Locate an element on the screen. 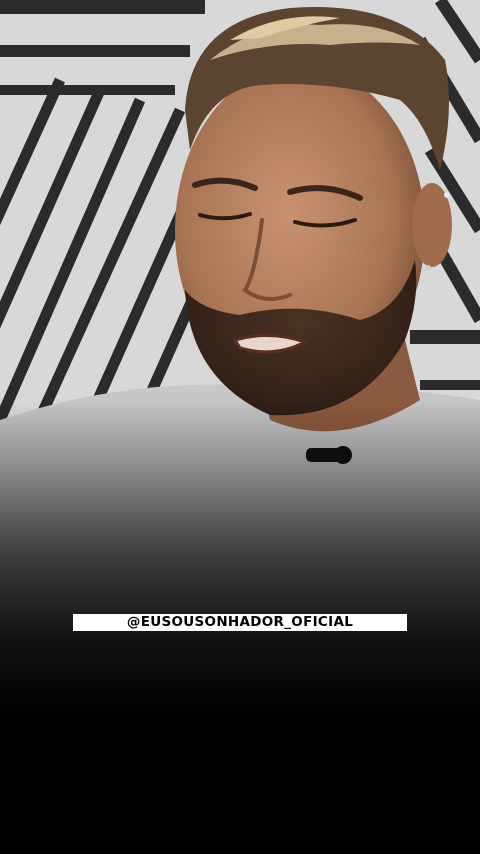  lapel-mic is located at coordinates (329, 455).